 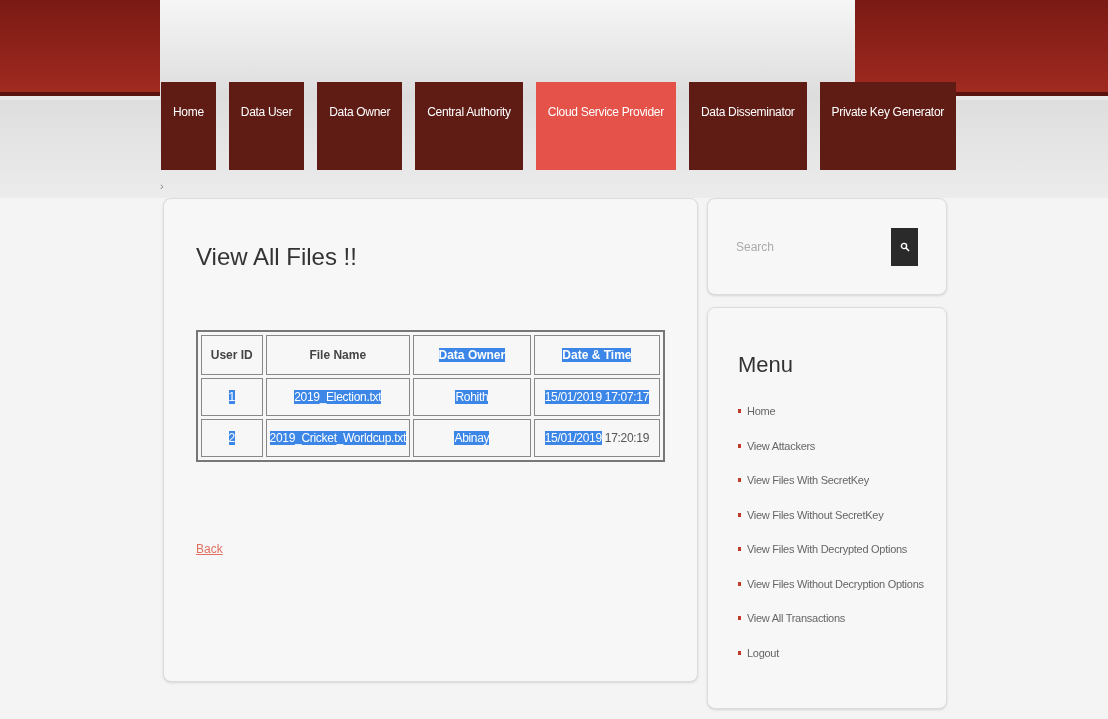 I want to click on nav-tab: Home, so click(x=188, y=126).